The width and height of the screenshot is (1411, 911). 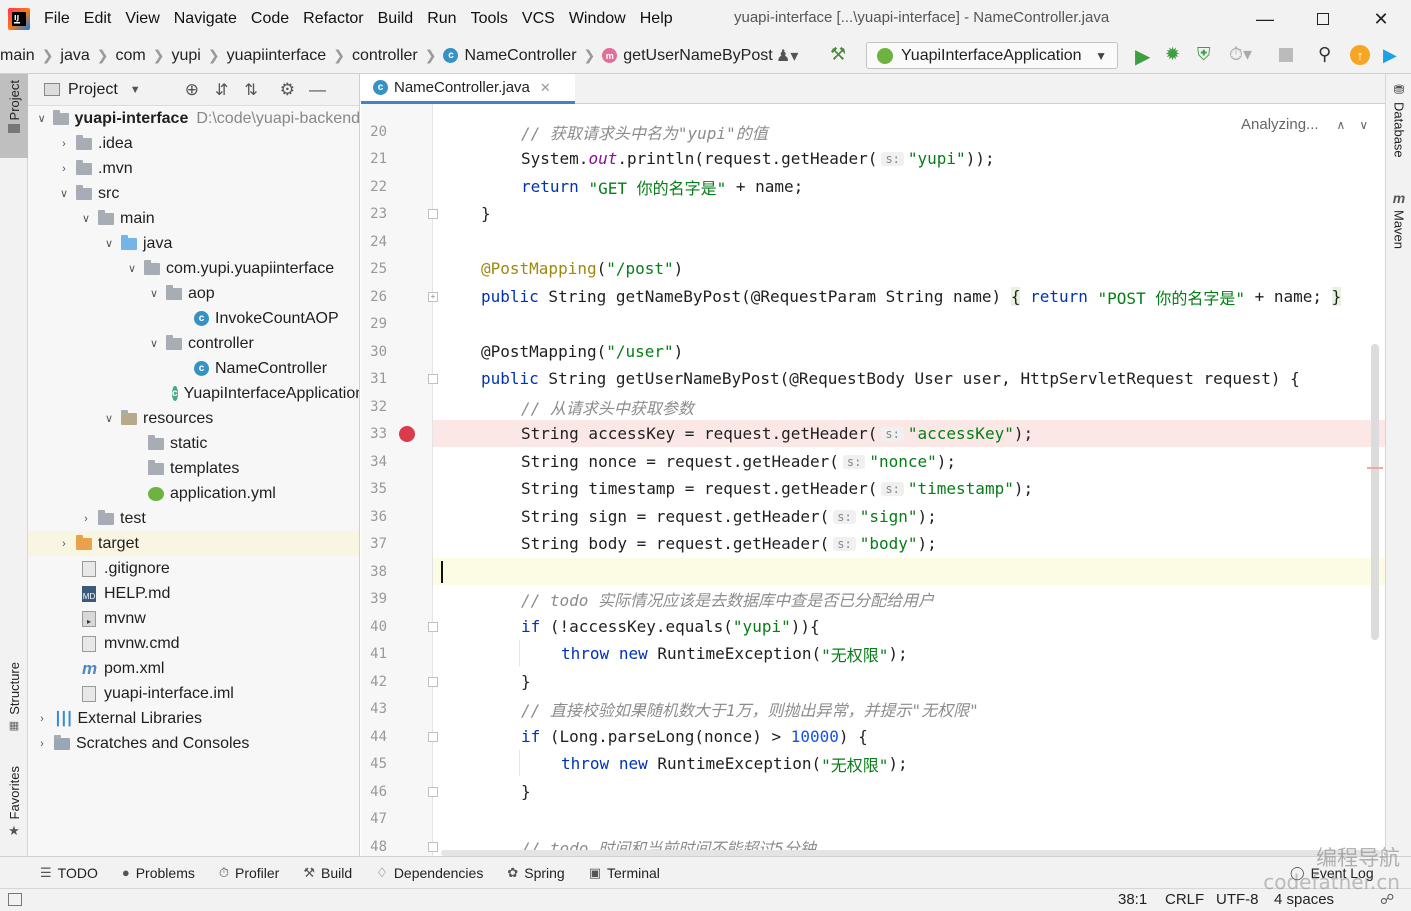 I want to click on tool-button-terminal: ▣ Terminal, so click(x=624, y=873).